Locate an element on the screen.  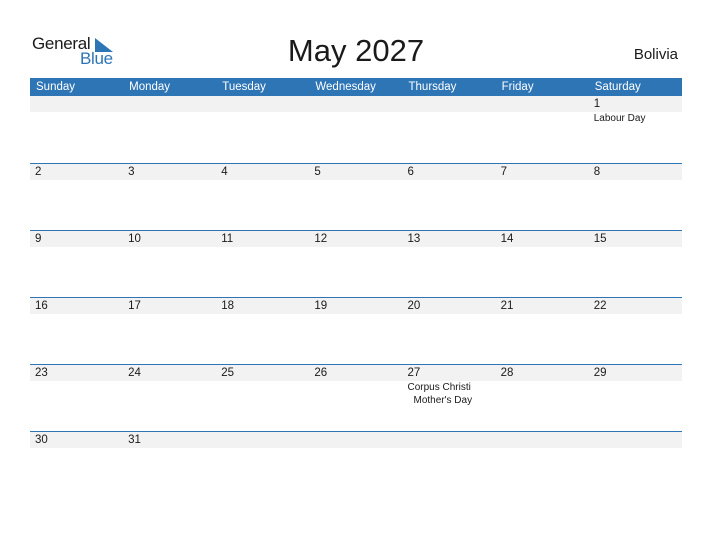
day-cell: 5 is located at coordinates (355, 197).